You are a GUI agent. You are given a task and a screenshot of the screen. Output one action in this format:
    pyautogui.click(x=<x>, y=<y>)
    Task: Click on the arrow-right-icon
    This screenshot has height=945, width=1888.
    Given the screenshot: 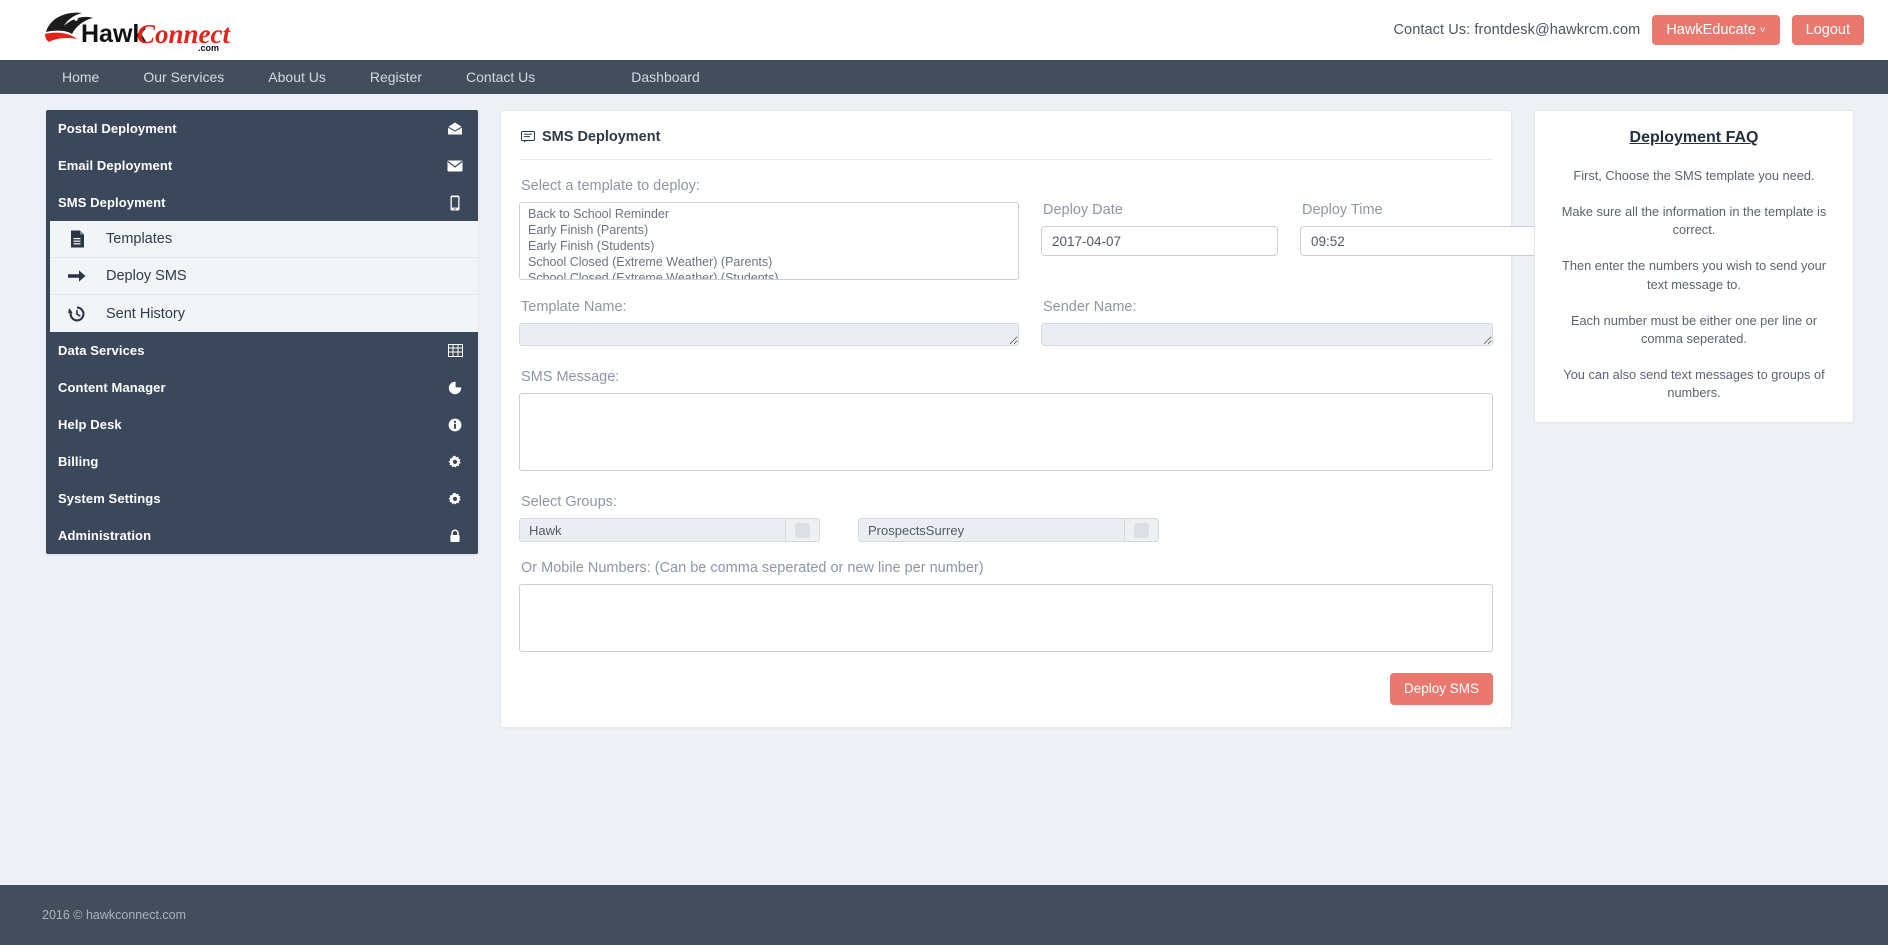 What is the action you would take?
    pyautogui.click(x=77, y=276)
    